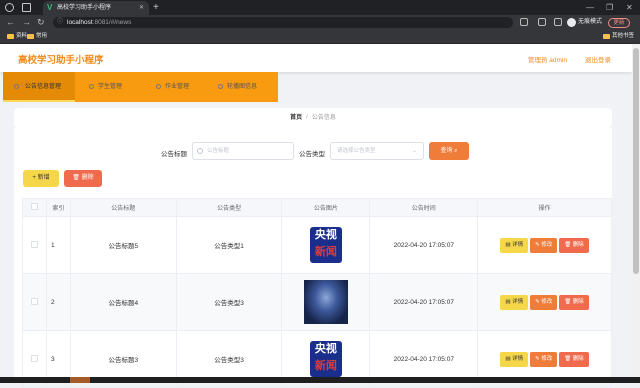  What do you see at coordinates (598, 59) in the screenshot?
I see `logout-link: 退出登录` at bounding box center [598, 59].